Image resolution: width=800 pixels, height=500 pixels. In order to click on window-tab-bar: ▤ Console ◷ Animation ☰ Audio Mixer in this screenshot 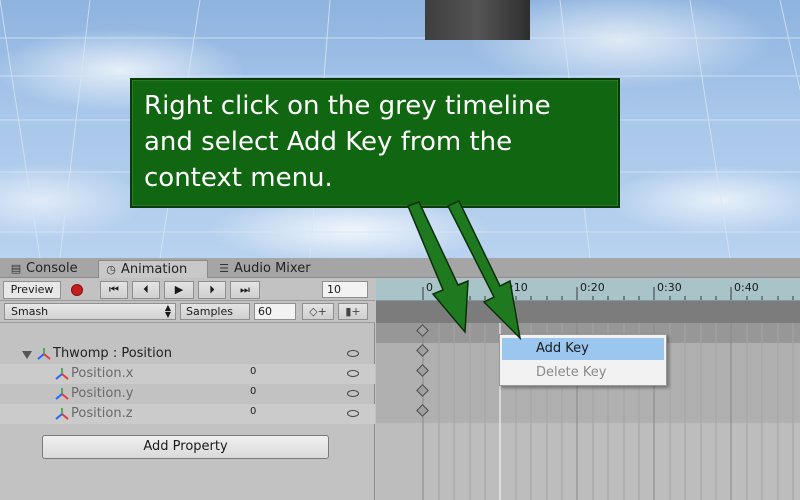, I will do `click(400, 268)`.